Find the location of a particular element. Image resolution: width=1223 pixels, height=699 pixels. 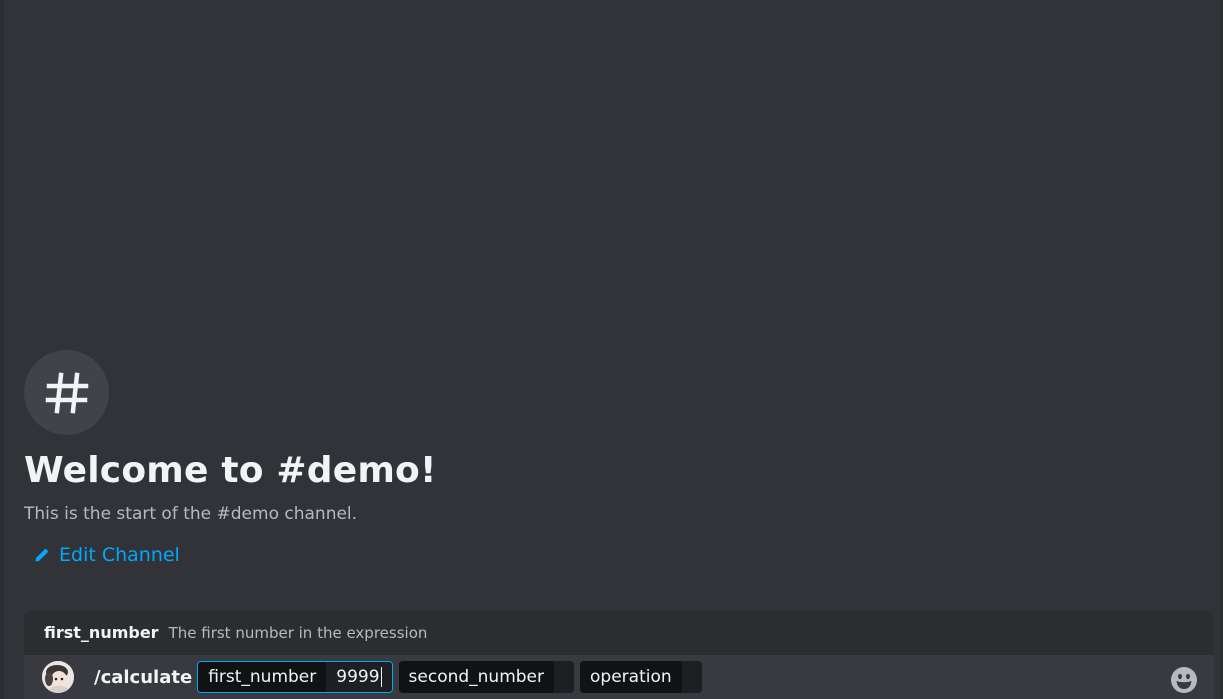

avatar is located at coordinates (58, 677).